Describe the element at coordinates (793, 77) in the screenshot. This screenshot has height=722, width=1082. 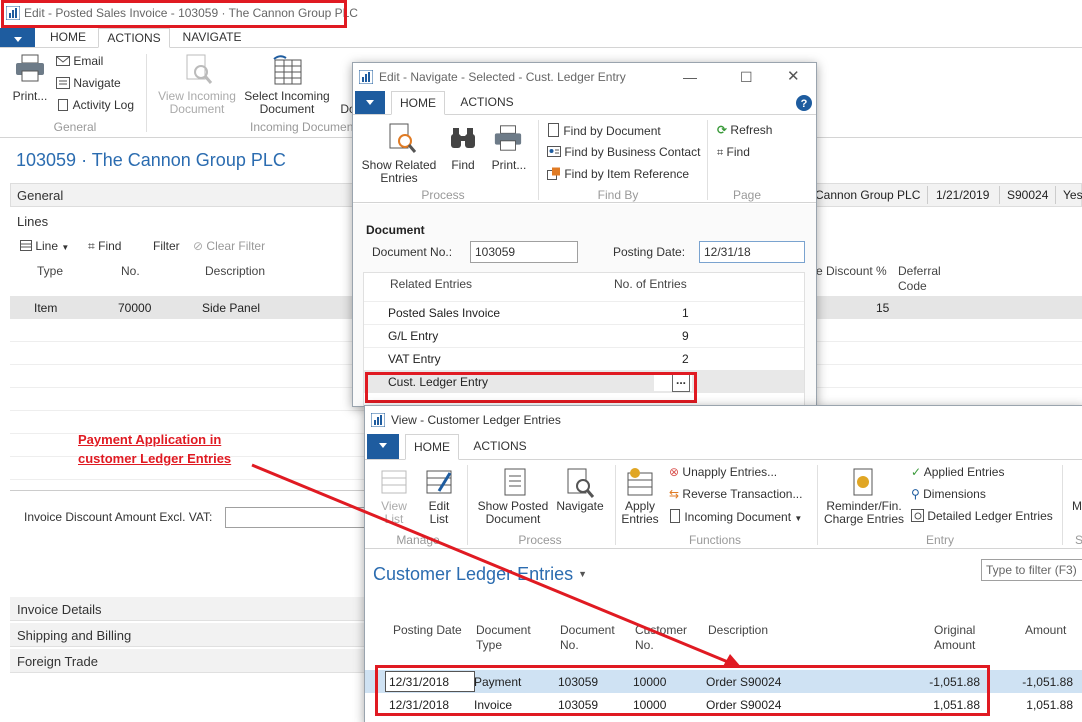
I see `close-icon: ✕` at that location.